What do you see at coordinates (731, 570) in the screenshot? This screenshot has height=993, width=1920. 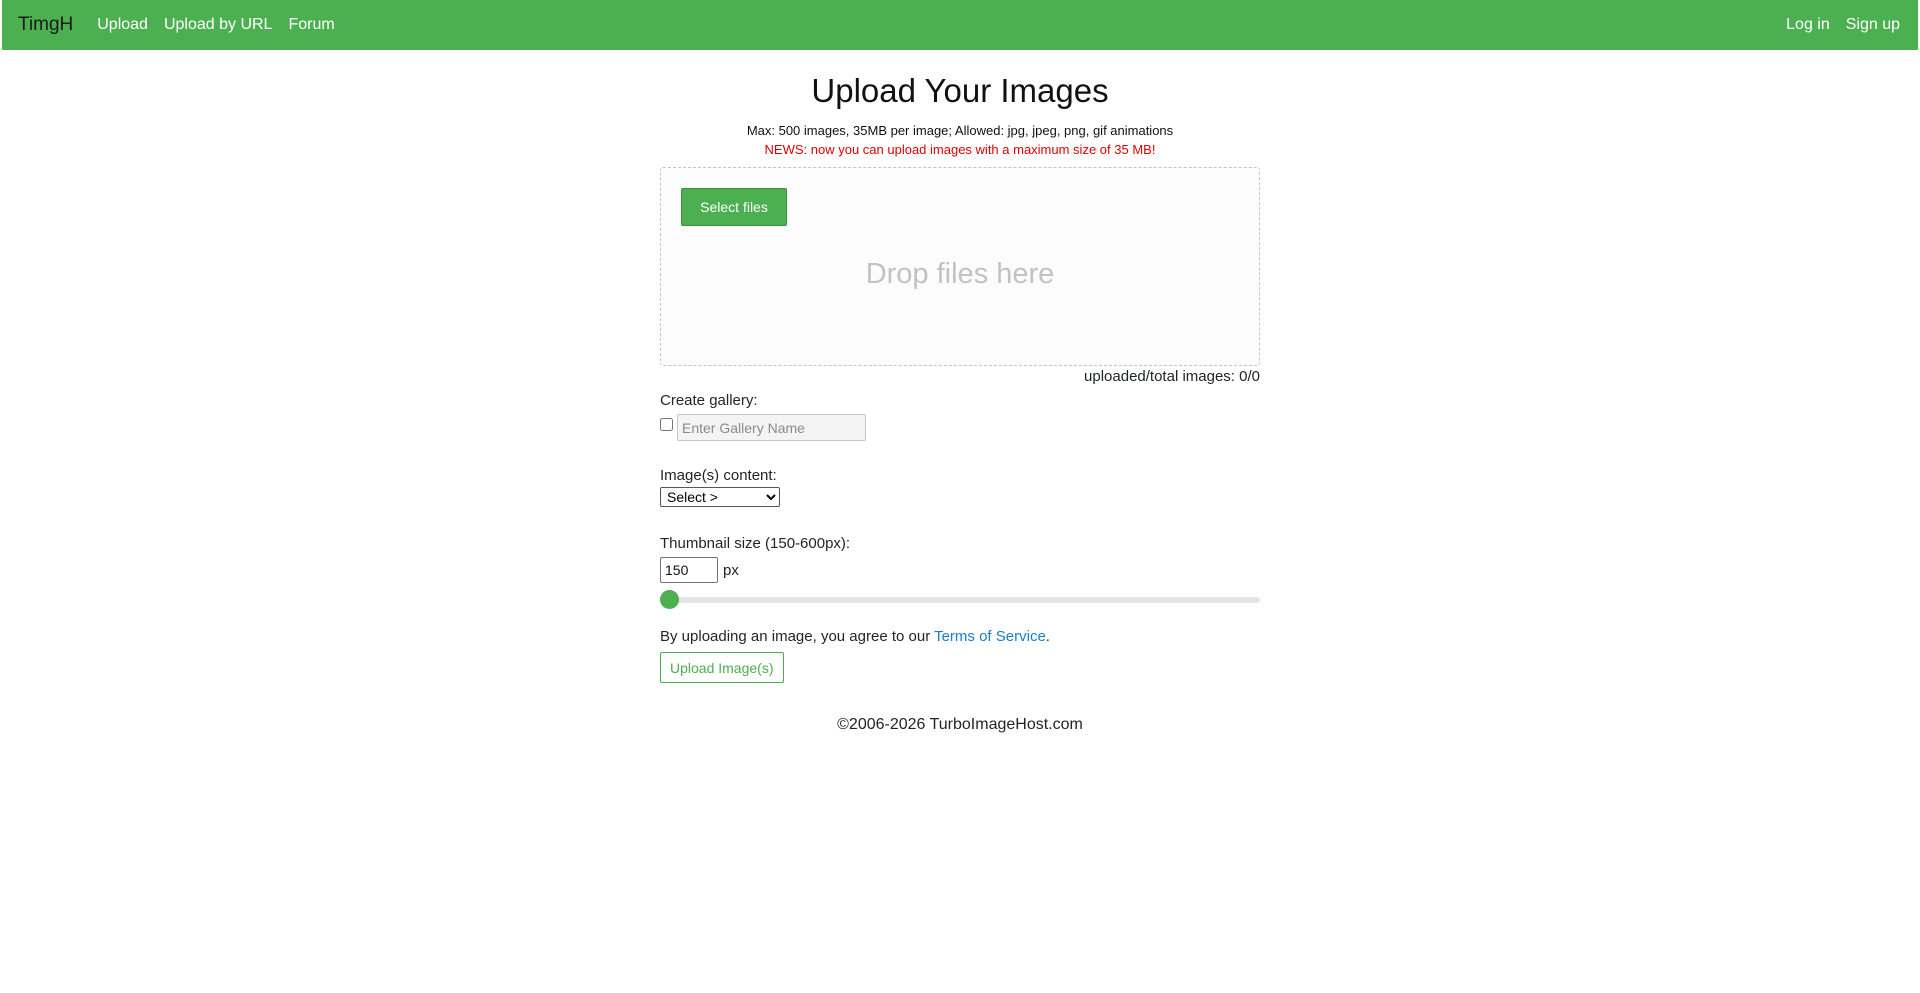 I see `thumbnail-unit-label: px` at bounding box center [731, 570].